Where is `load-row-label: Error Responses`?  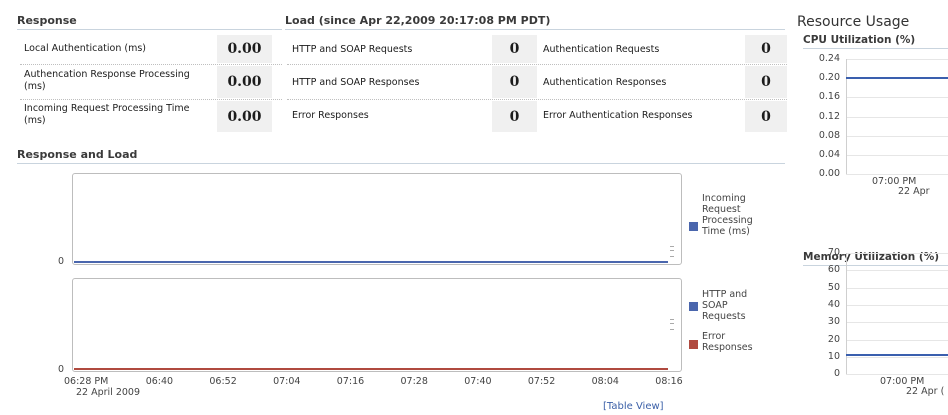
load-row-label: Error Responses is located at coordinates (330, 115).